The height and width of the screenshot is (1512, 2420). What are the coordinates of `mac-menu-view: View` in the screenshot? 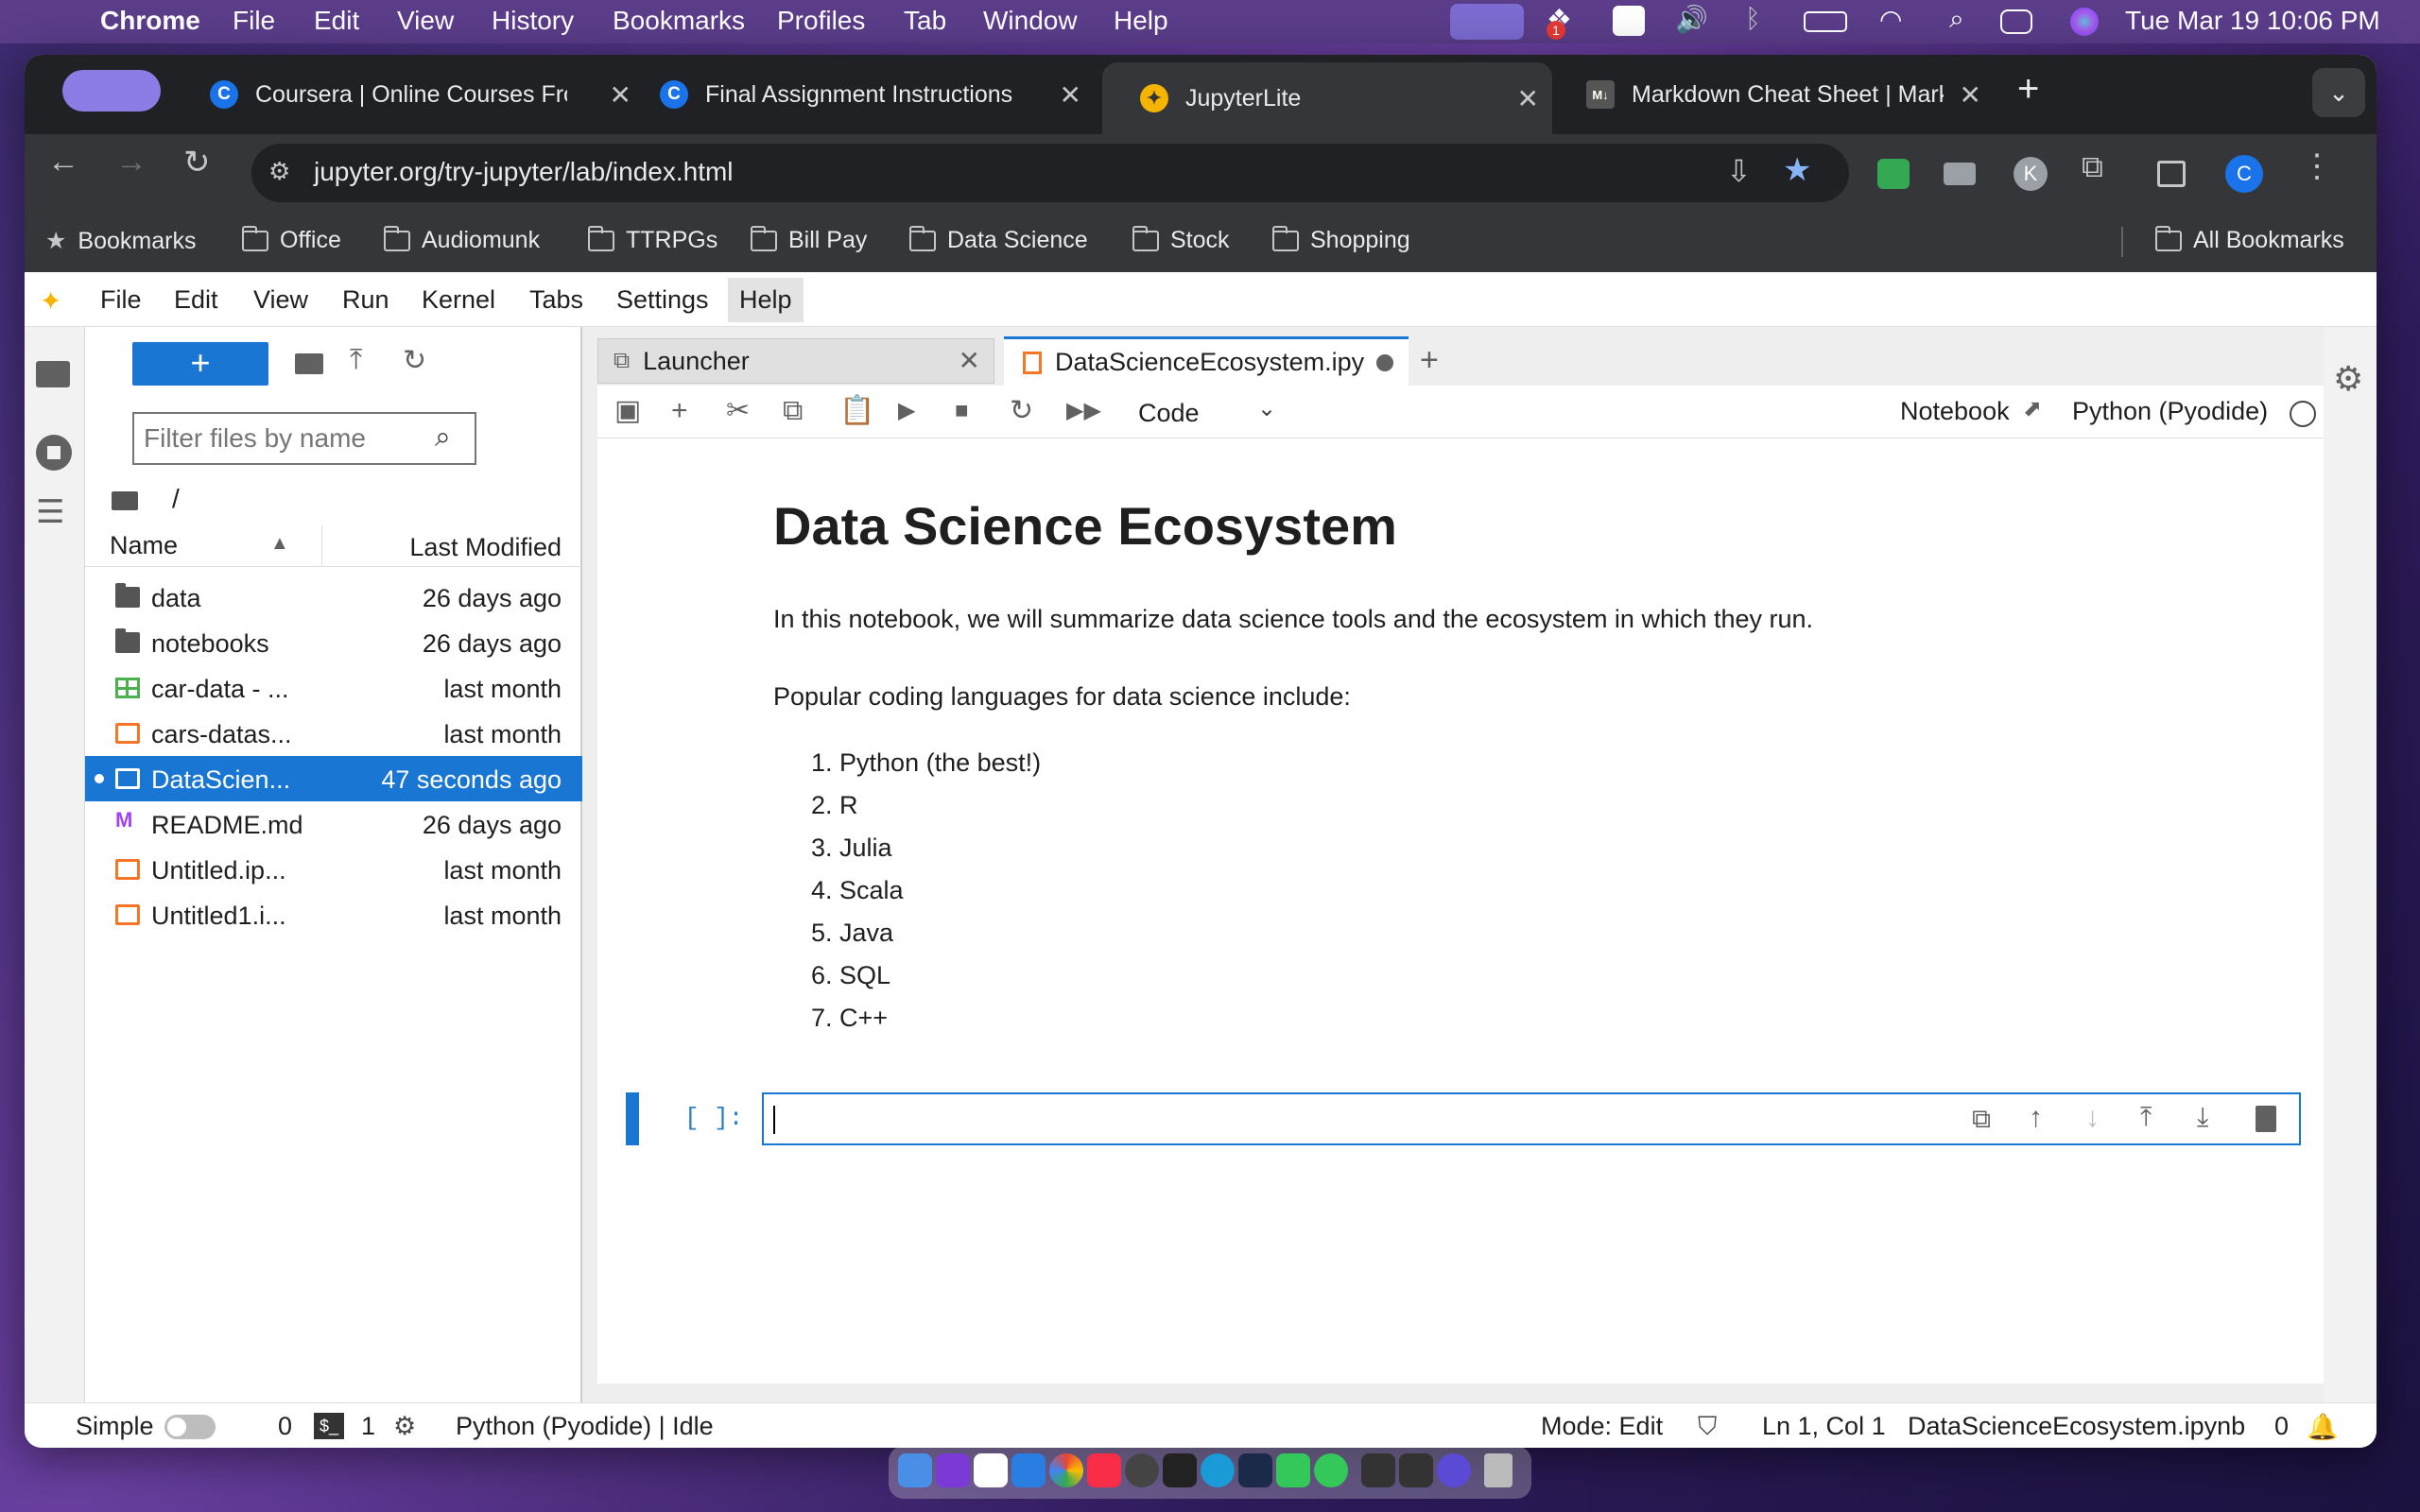 It's located at (425, 21).